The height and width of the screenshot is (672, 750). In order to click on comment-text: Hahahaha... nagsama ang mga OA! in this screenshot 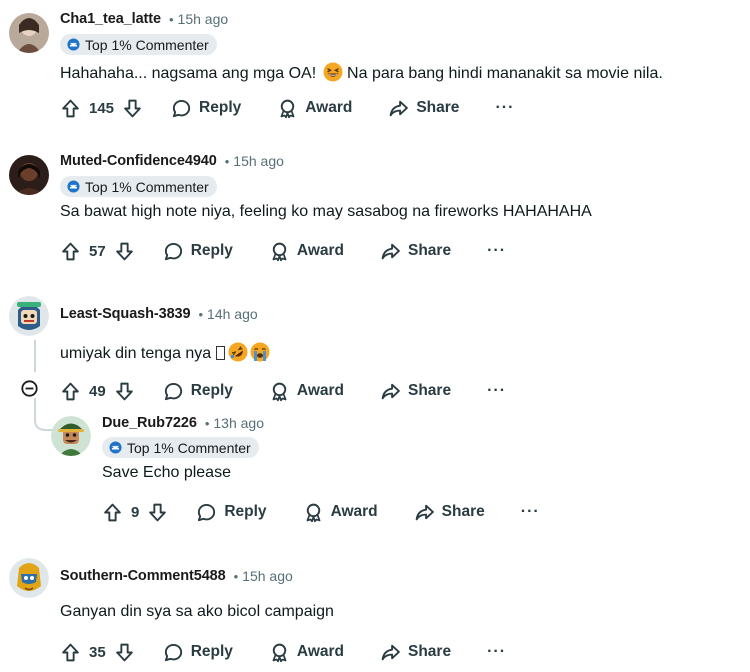, I will do `click(190, 73)`.